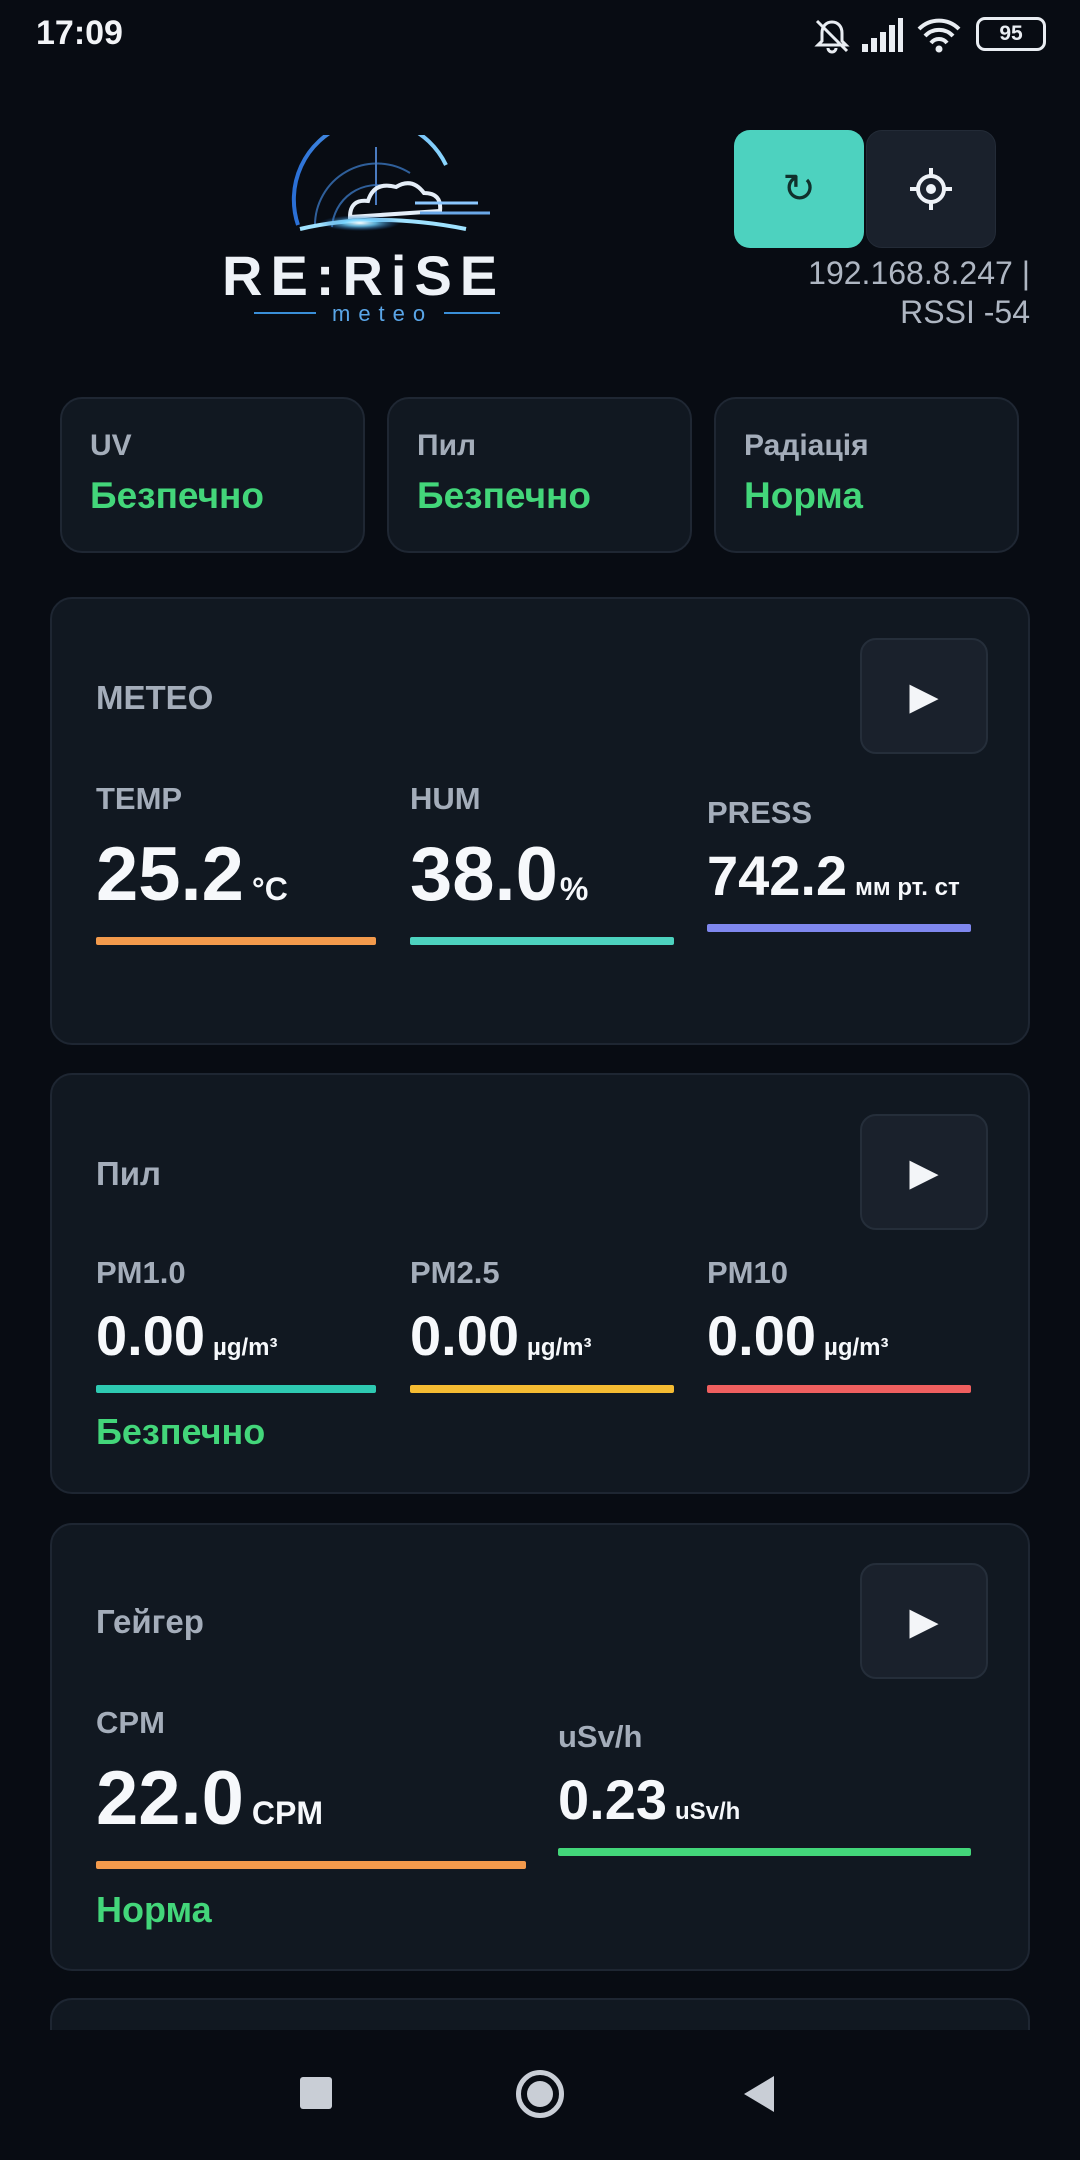  What do you see at coordinates (612, 1799) in the screenshot?
I see `metric-value: 0.23` at bounding box center [612, 1799].